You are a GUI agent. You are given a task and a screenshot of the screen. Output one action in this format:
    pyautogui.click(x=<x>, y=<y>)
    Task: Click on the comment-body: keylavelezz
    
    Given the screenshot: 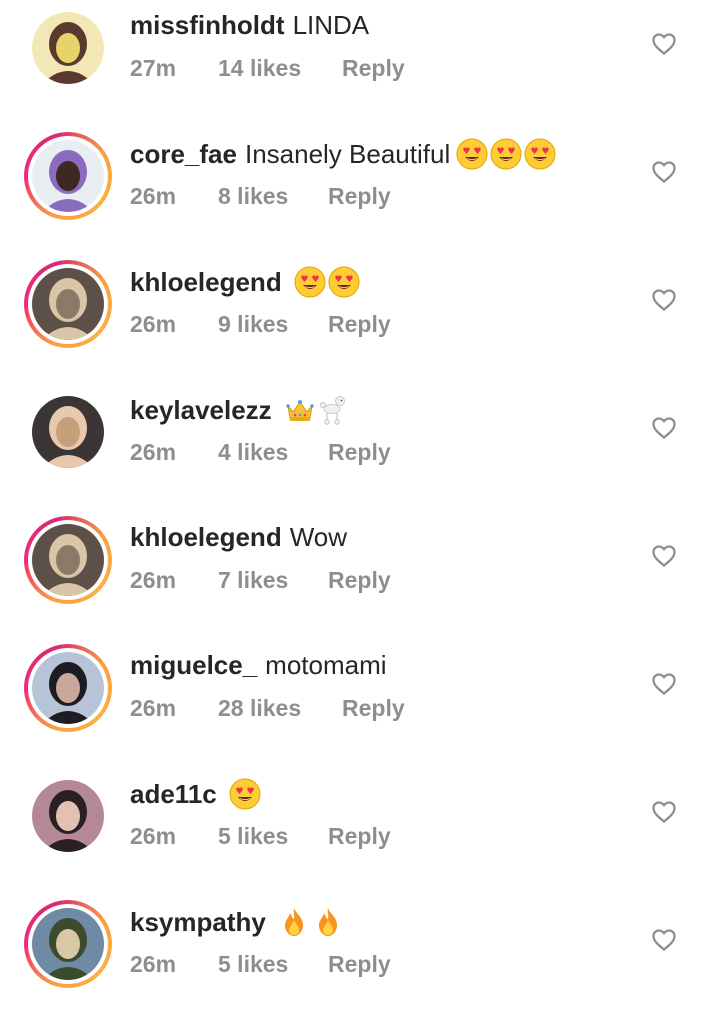 What is the action you would take?
    pyautogui.click(x=240, y=410)
    